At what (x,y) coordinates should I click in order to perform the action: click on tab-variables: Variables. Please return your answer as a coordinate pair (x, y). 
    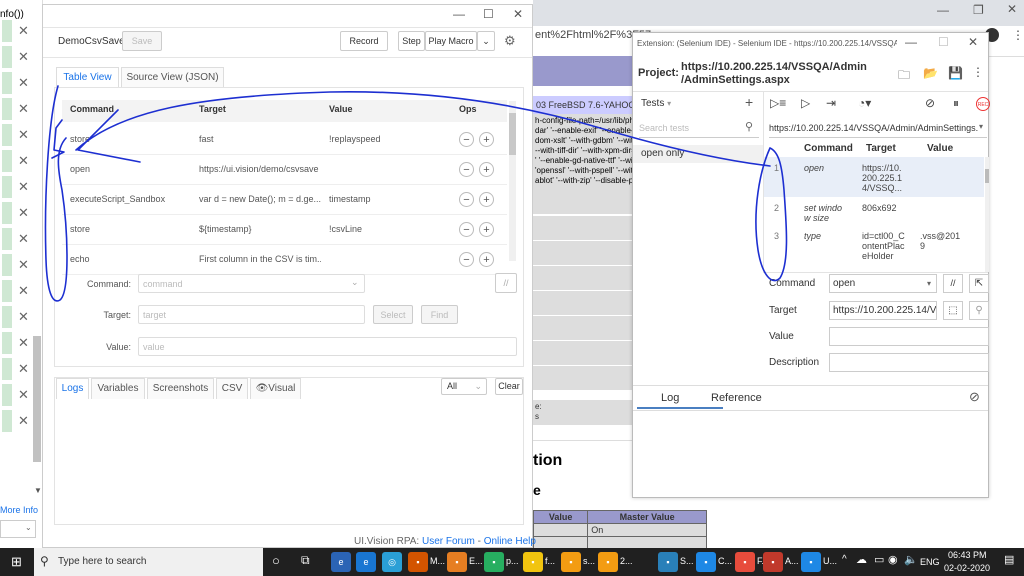
    Looking at the image, I should click on (118, 388).